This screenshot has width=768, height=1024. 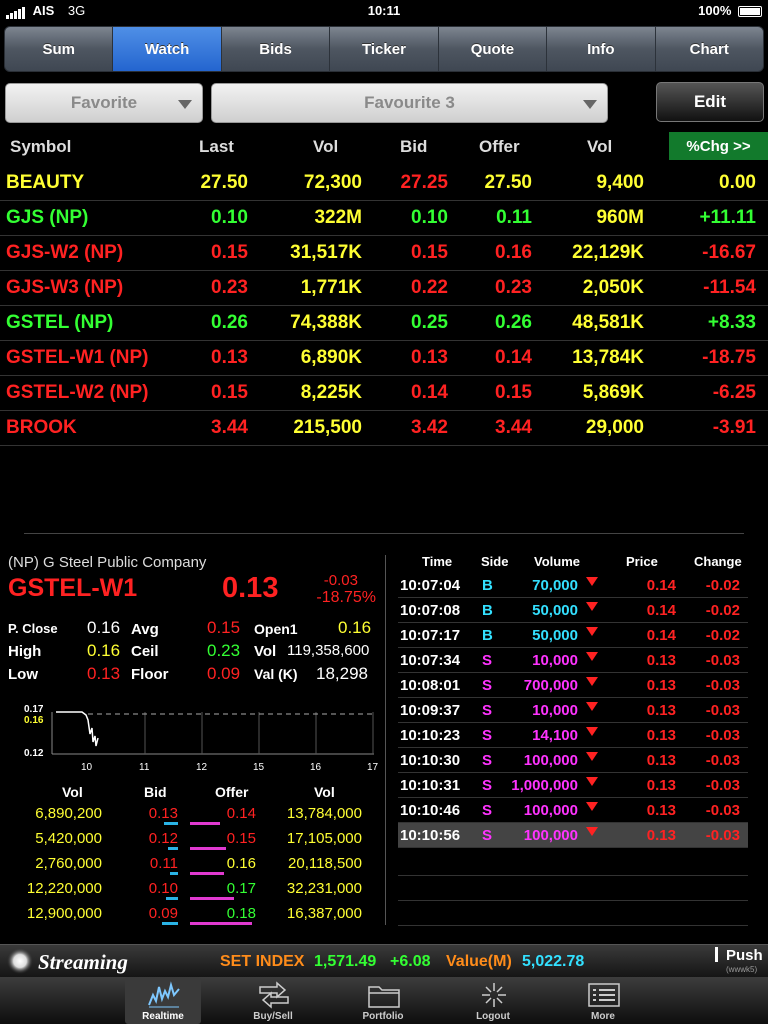 I want to click on favourite-list-value: Favourite 3, so click(x=409, y=102).